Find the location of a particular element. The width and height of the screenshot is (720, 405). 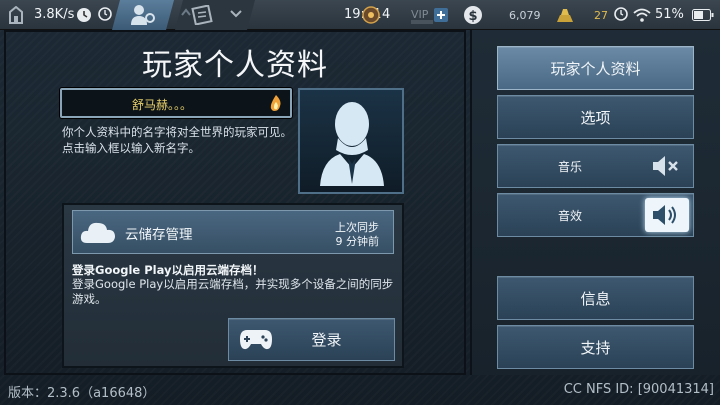

net-speed: 3.8K/s is located at coordinates (54, 14).